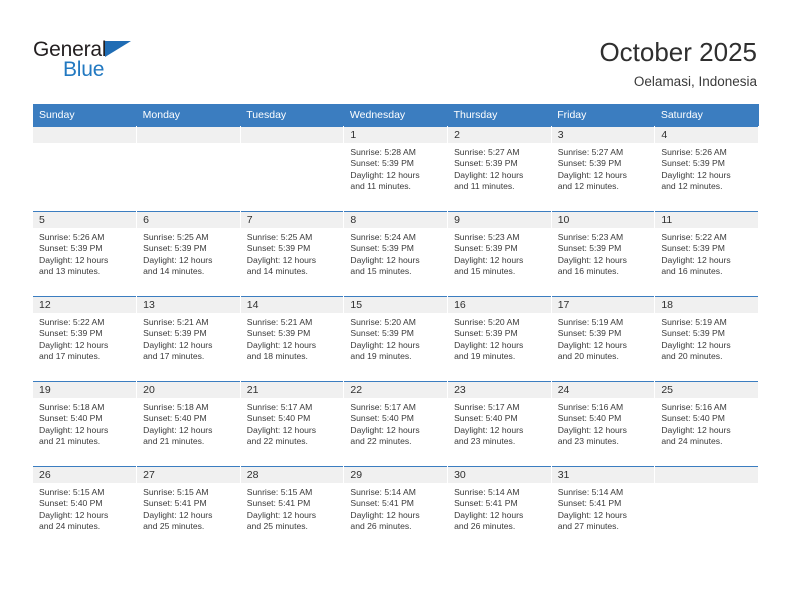 This screenshot has width=792, height=612. What do you see at coordinates (292, 305) in the screenshot?
I see `day-number: 14` at bounding box center [292, 305].